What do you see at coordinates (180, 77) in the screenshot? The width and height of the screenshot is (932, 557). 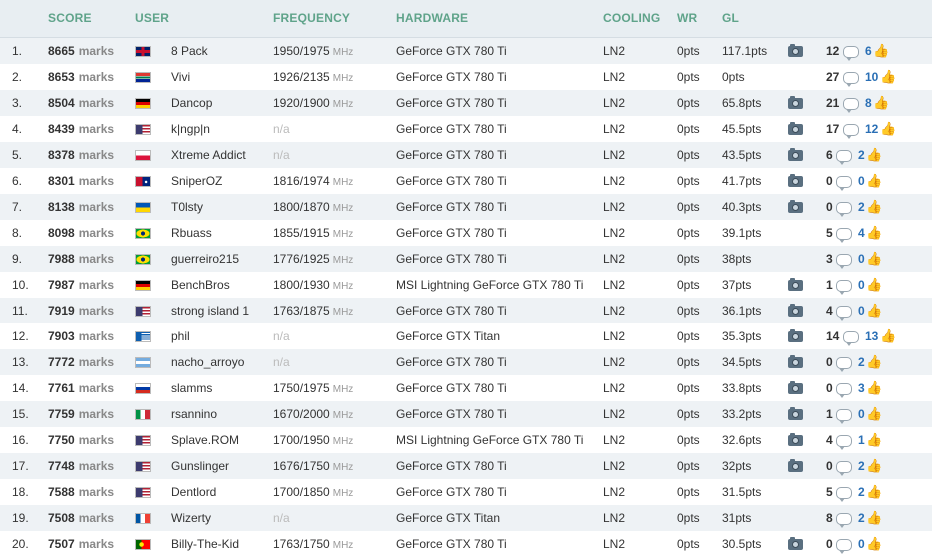 I see `user-link: Vivi` at bounding box center [180, 77].